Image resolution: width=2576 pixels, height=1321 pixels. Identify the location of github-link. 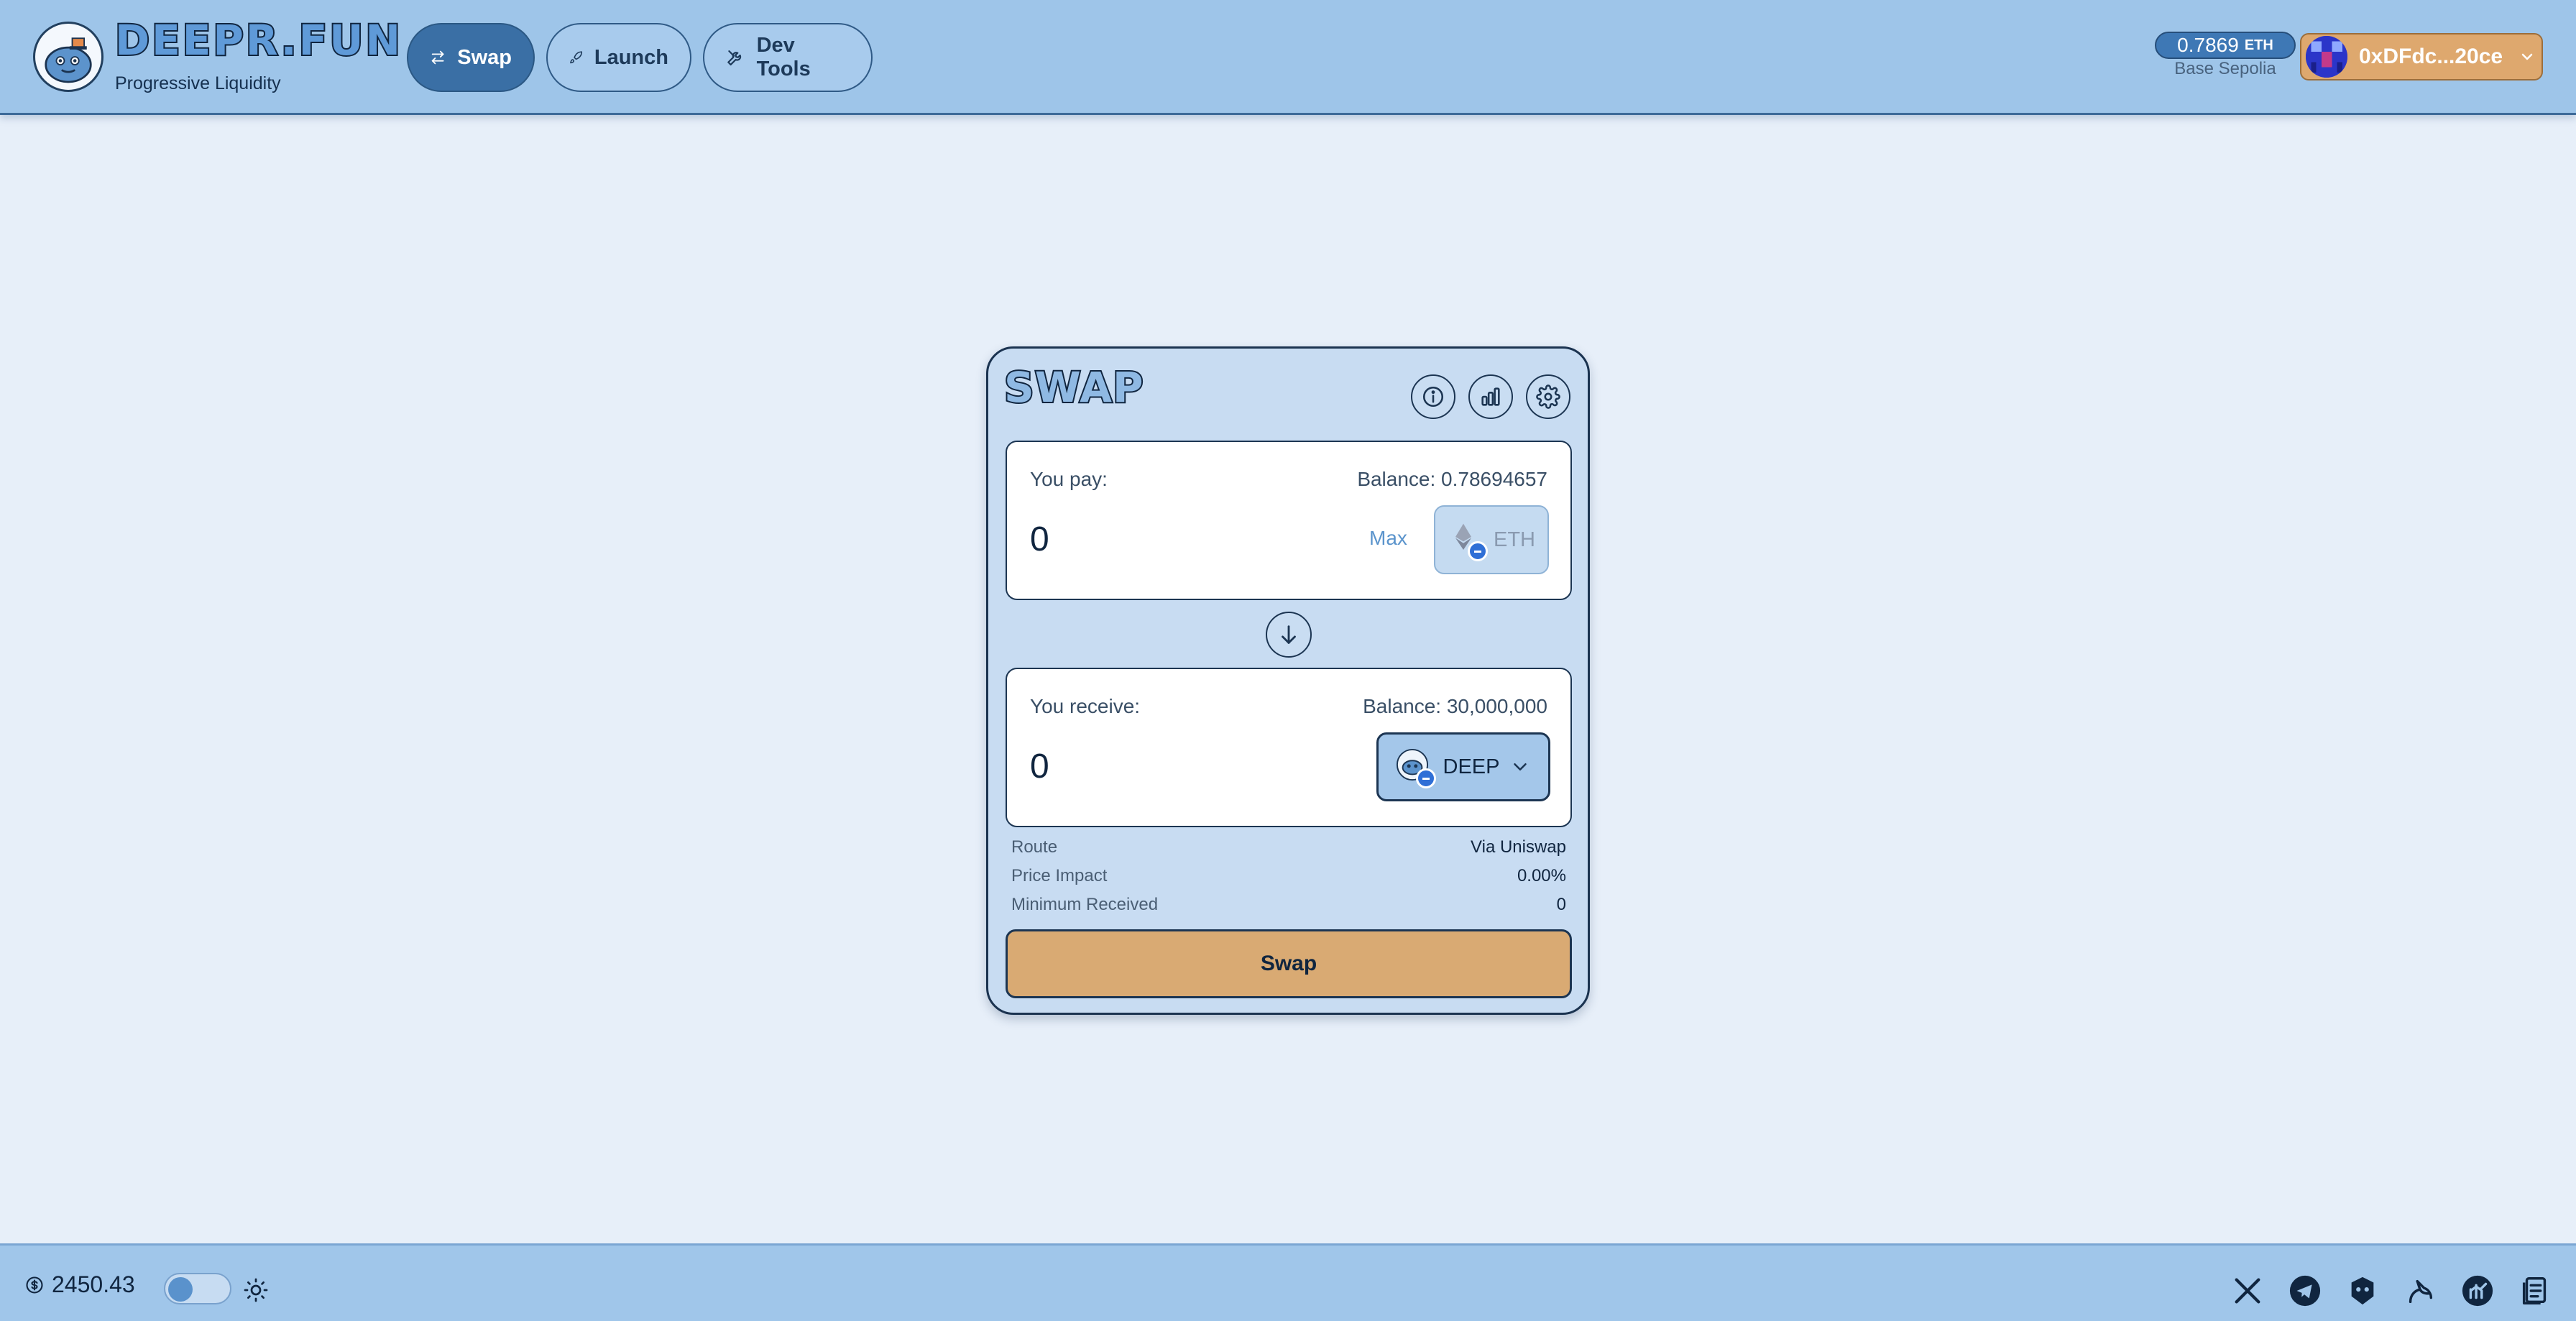
(2362, 1290).